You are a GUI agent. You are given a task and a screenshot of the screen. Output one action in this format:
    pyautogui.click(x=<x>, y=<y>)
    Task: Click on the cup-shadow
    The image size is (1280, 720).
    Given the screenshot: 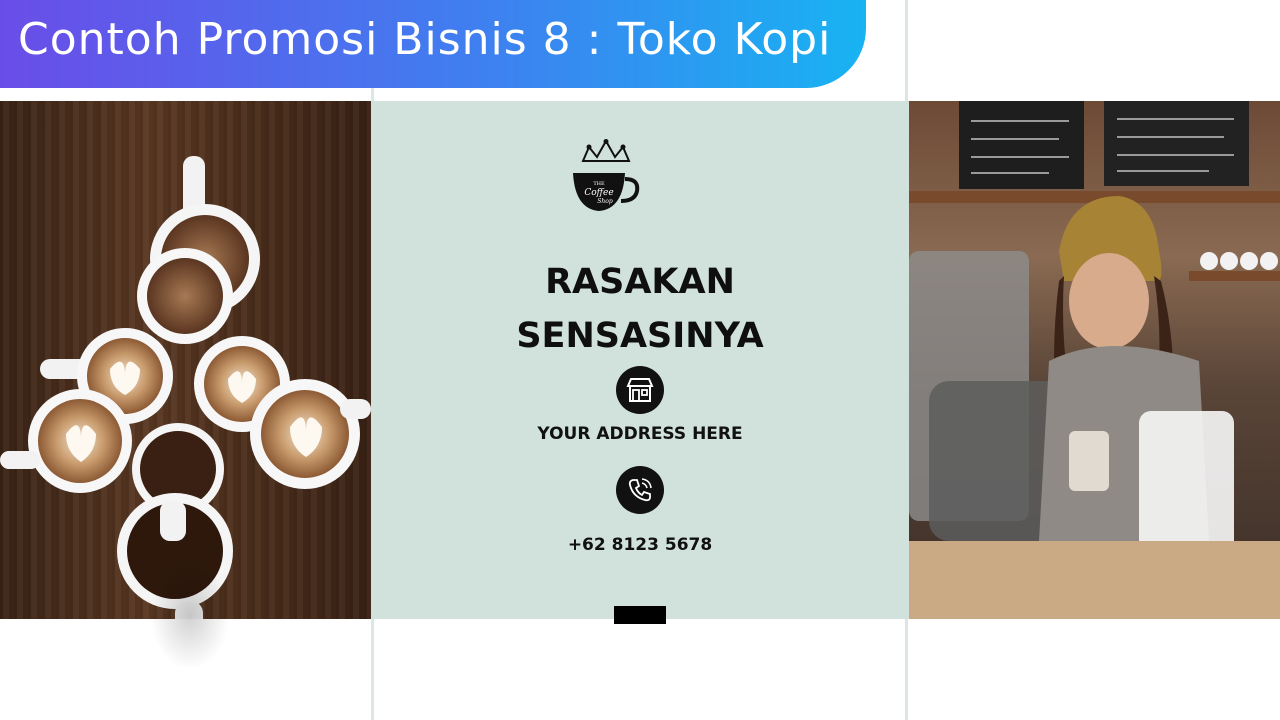 What is the action you would take?
    pyautogui.click(x=190, y=615)
    